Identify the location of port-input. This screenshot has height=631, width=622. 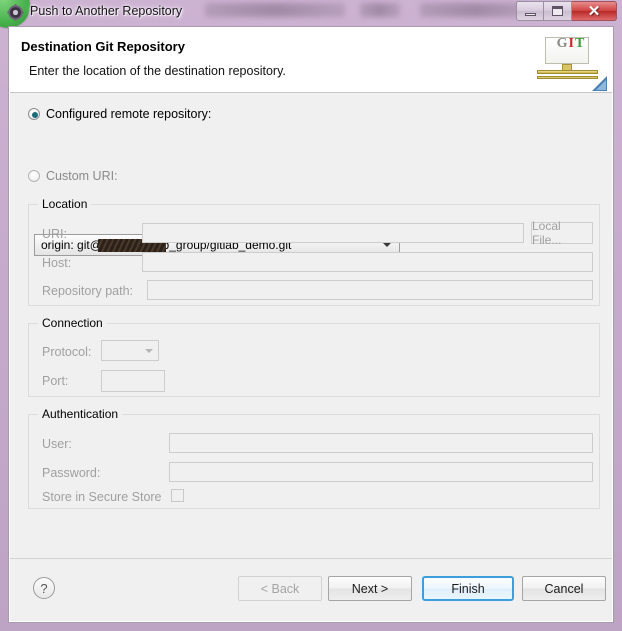
(133, 381).